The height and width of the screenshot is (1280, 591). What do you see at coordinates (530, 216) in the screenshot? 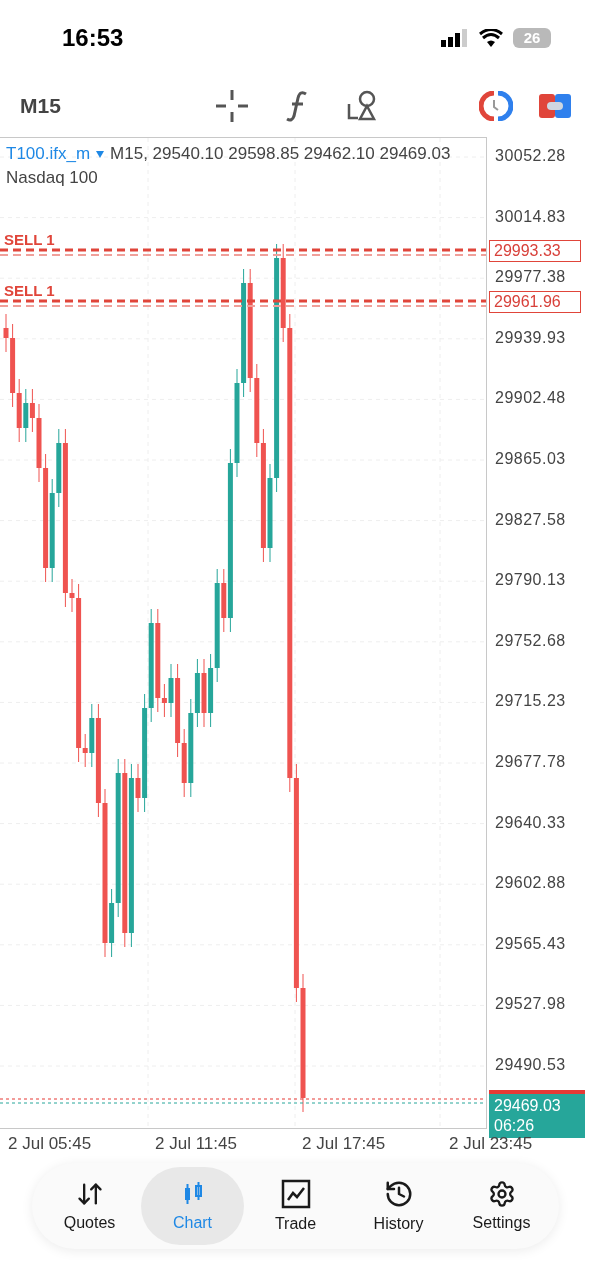
I see `price-tick: 30014.83` at bounding box center [530, 216].